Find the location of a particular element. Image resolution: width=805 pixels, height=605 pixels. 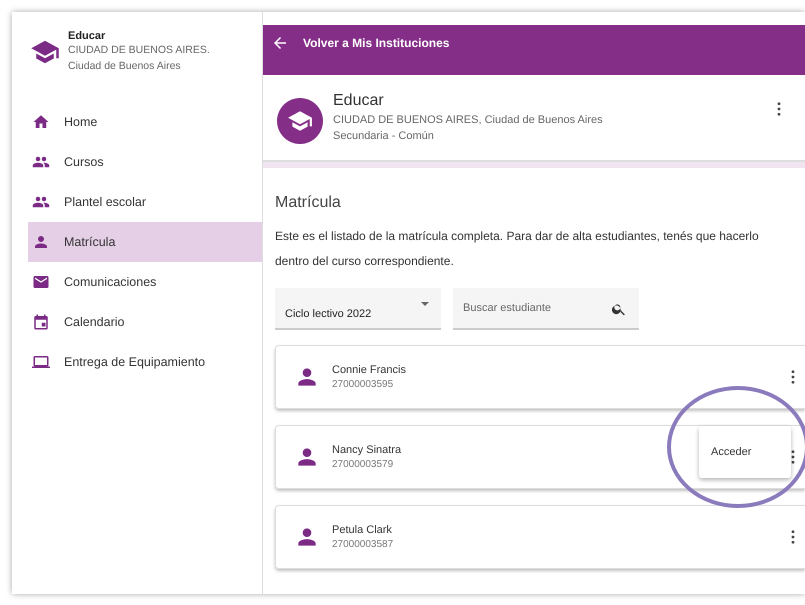

sidebar-item: Plantel escolar is located at coordinates (145, 202).